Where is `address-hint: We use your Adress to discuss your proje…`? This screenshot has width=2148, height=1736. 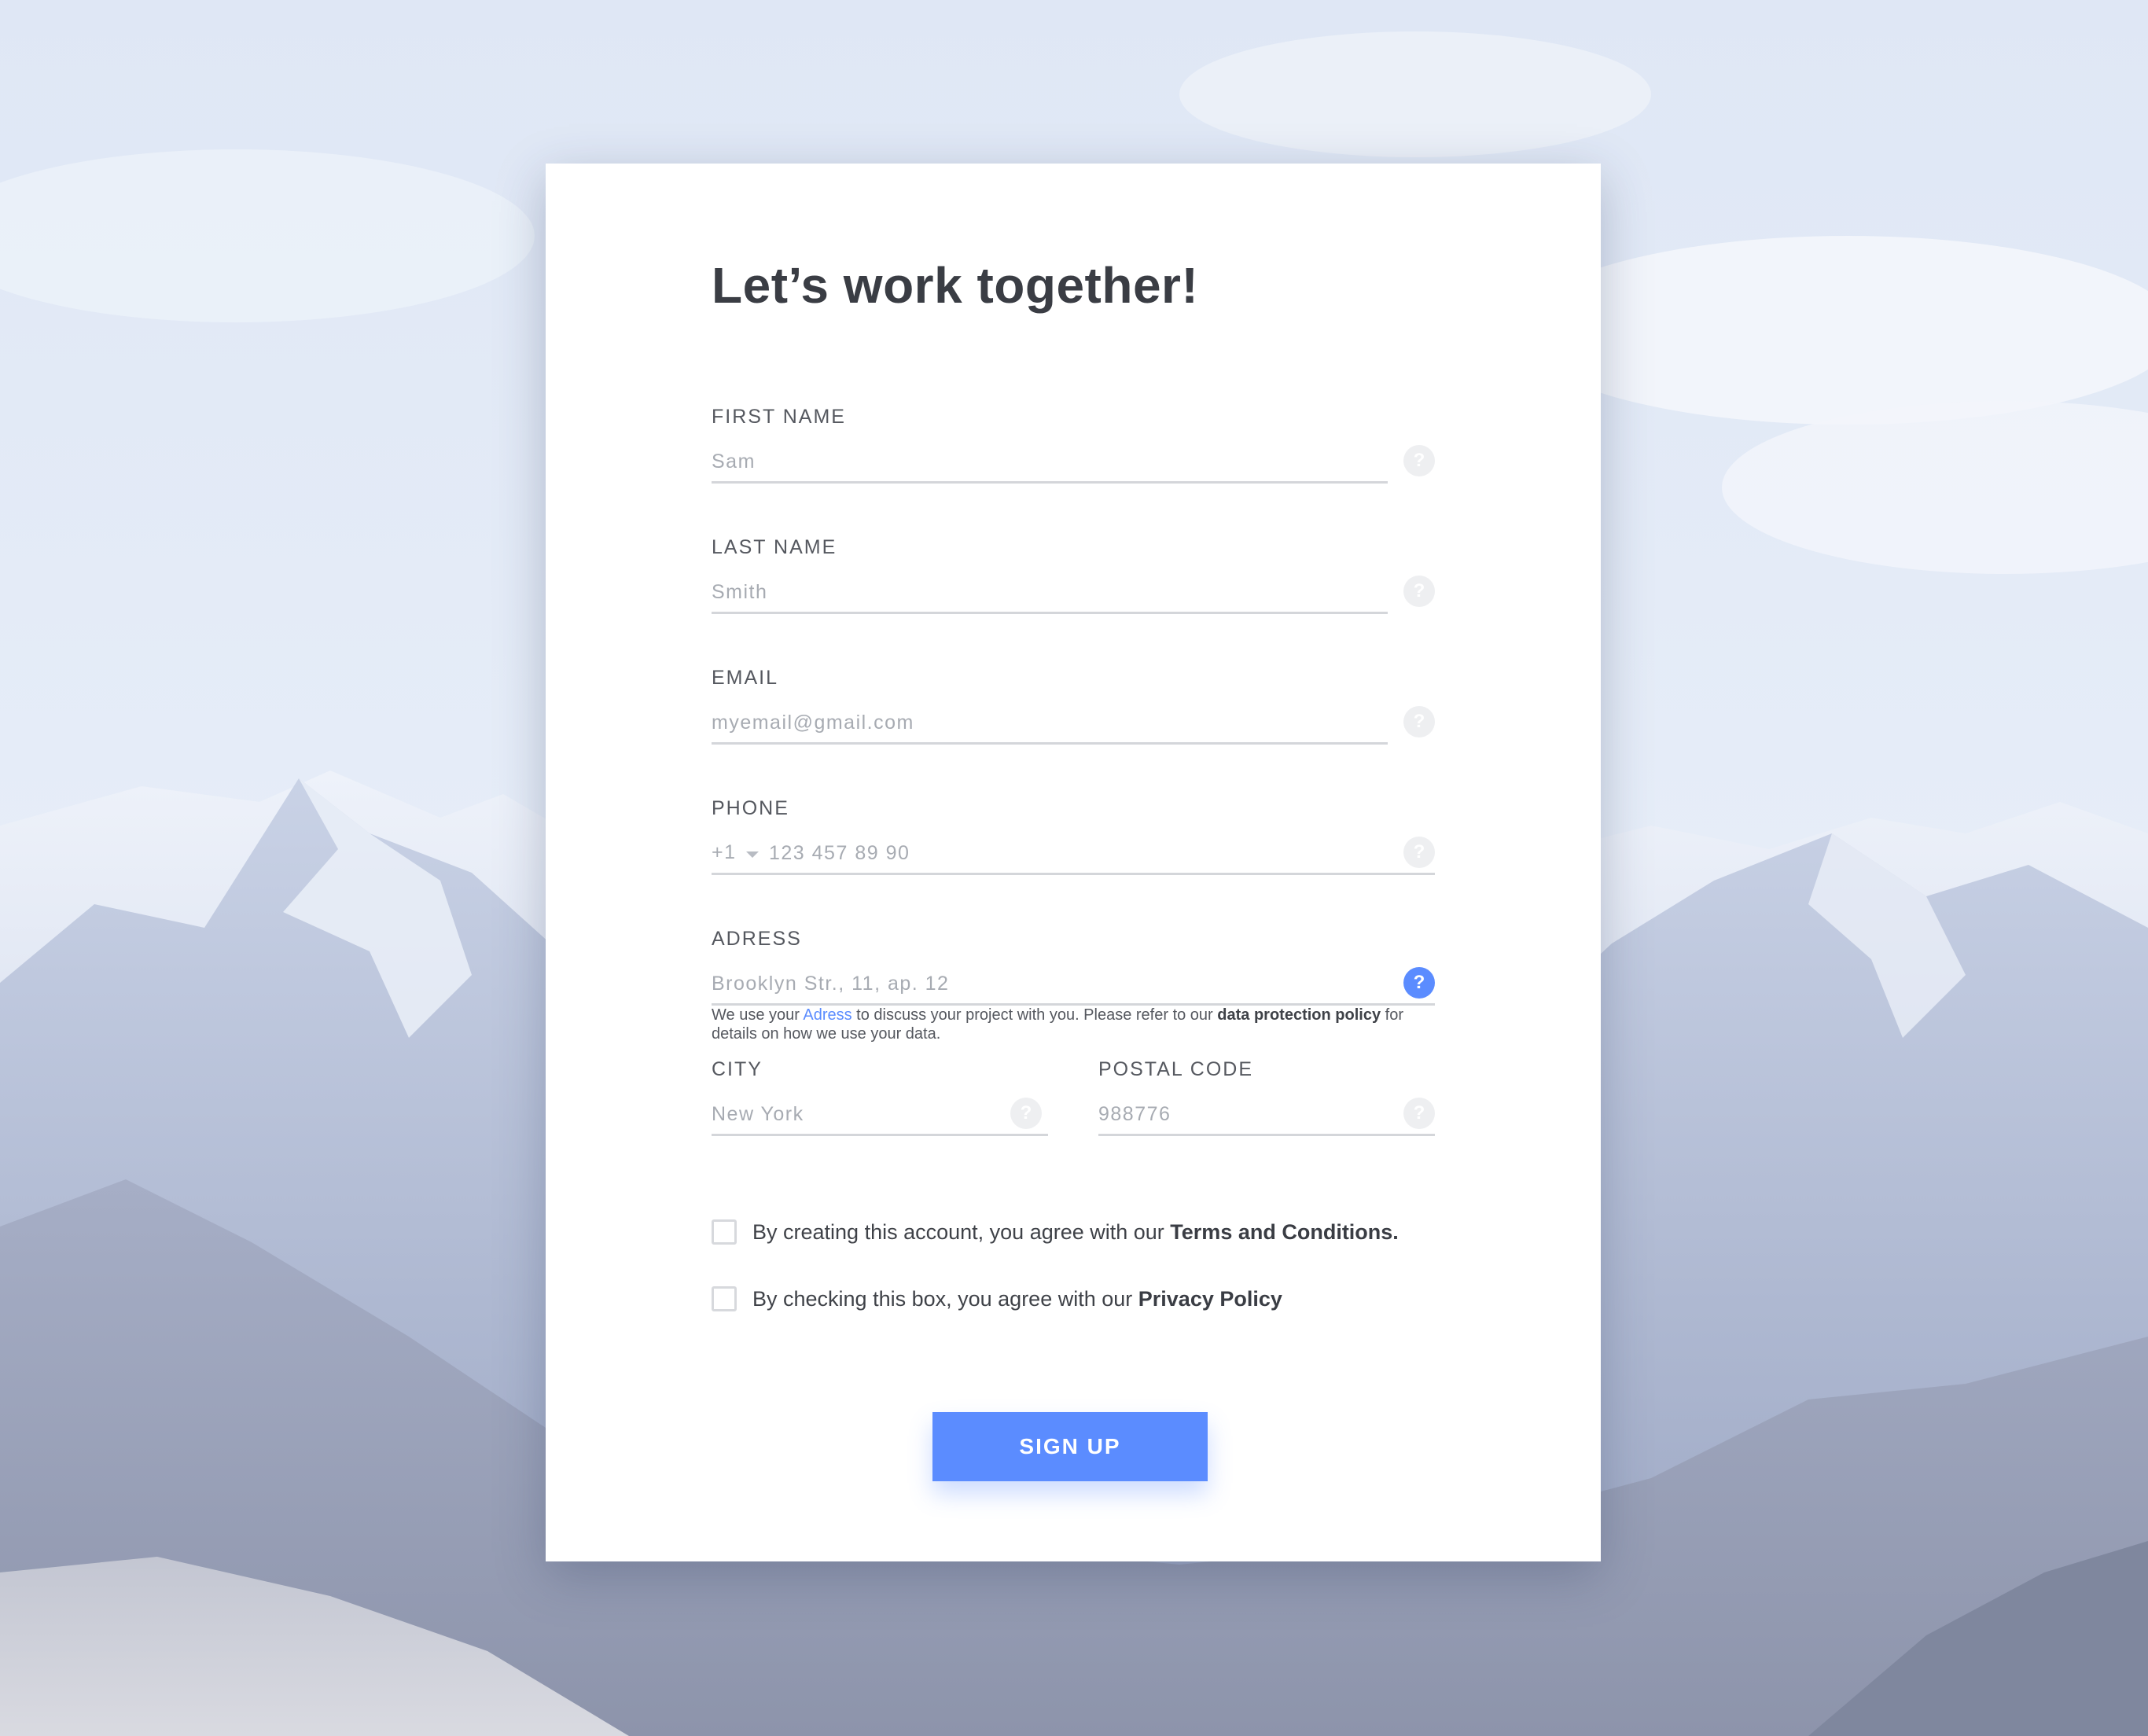
address-hint: We use your Adress to discuss your proje… is located at coordinates (1073, 1025).